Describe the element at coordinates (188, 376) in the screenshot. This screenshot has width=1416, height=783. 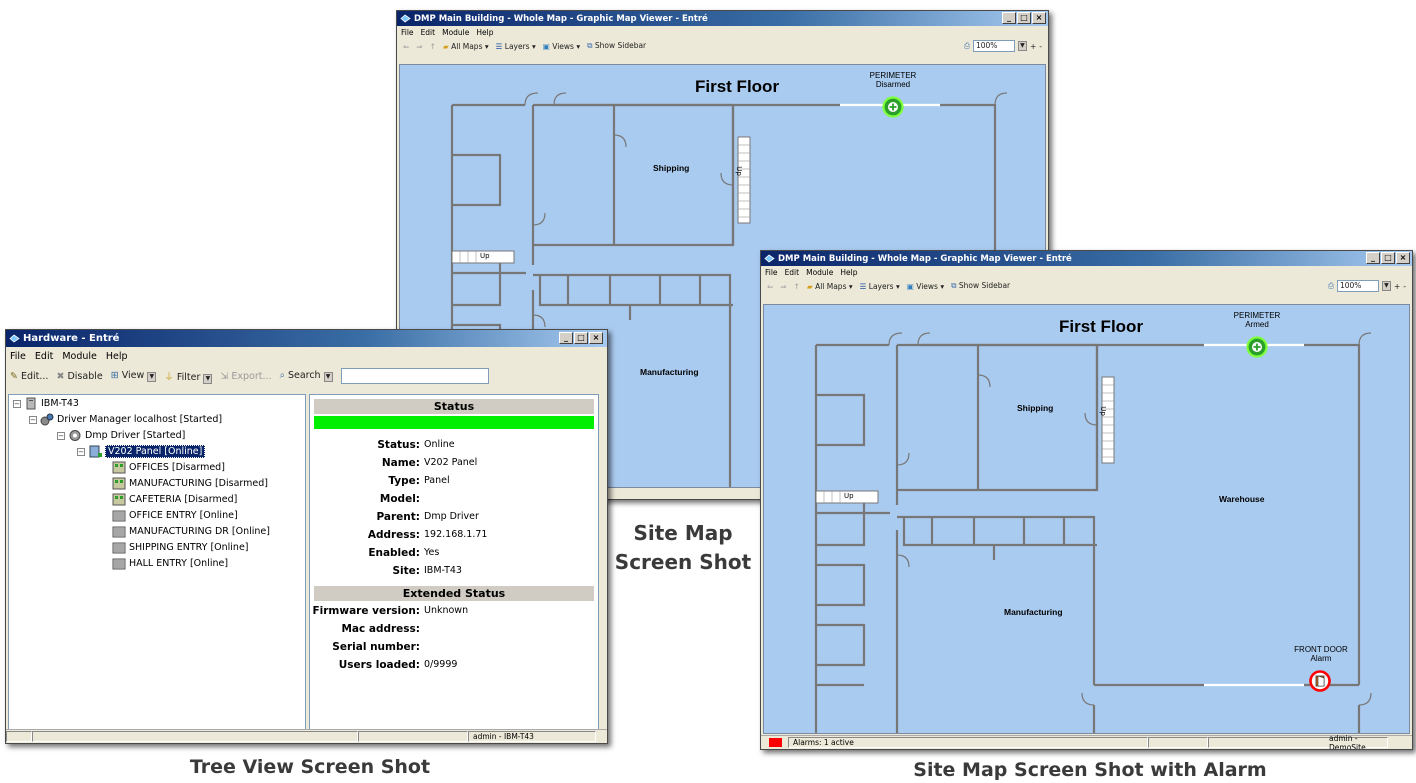
I see `filter-button: ⏚ Filter ▼` at that location.